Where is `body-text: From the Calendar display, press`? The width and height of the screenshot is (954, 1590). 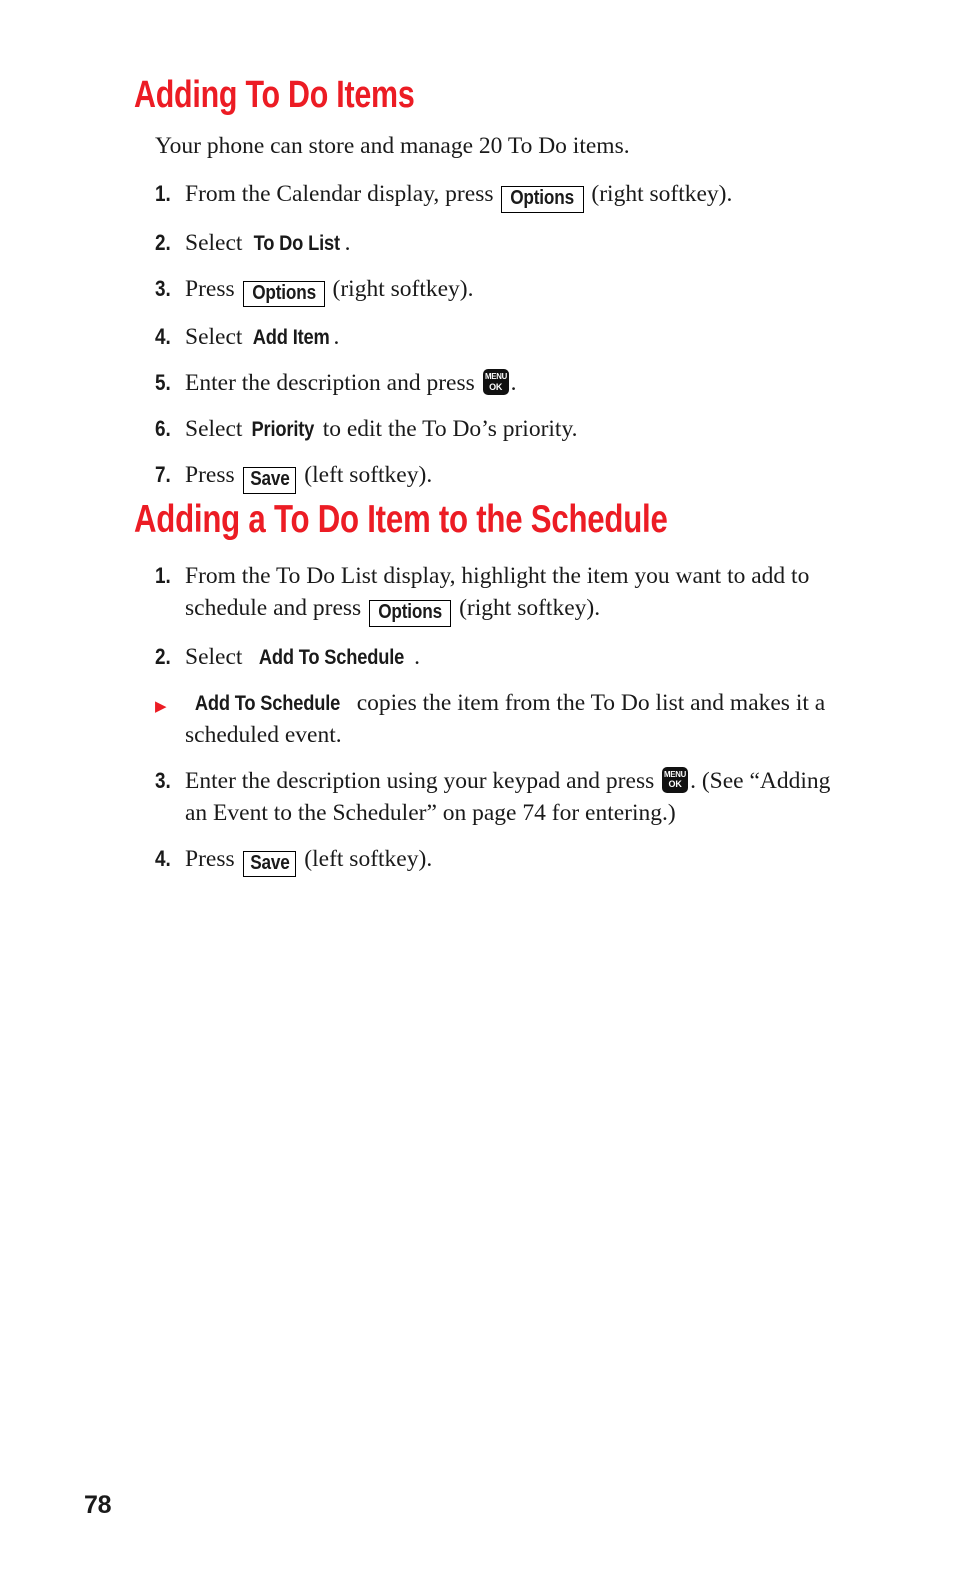 body-text: From the Calendar display, press is located at coordinates (342, 194).